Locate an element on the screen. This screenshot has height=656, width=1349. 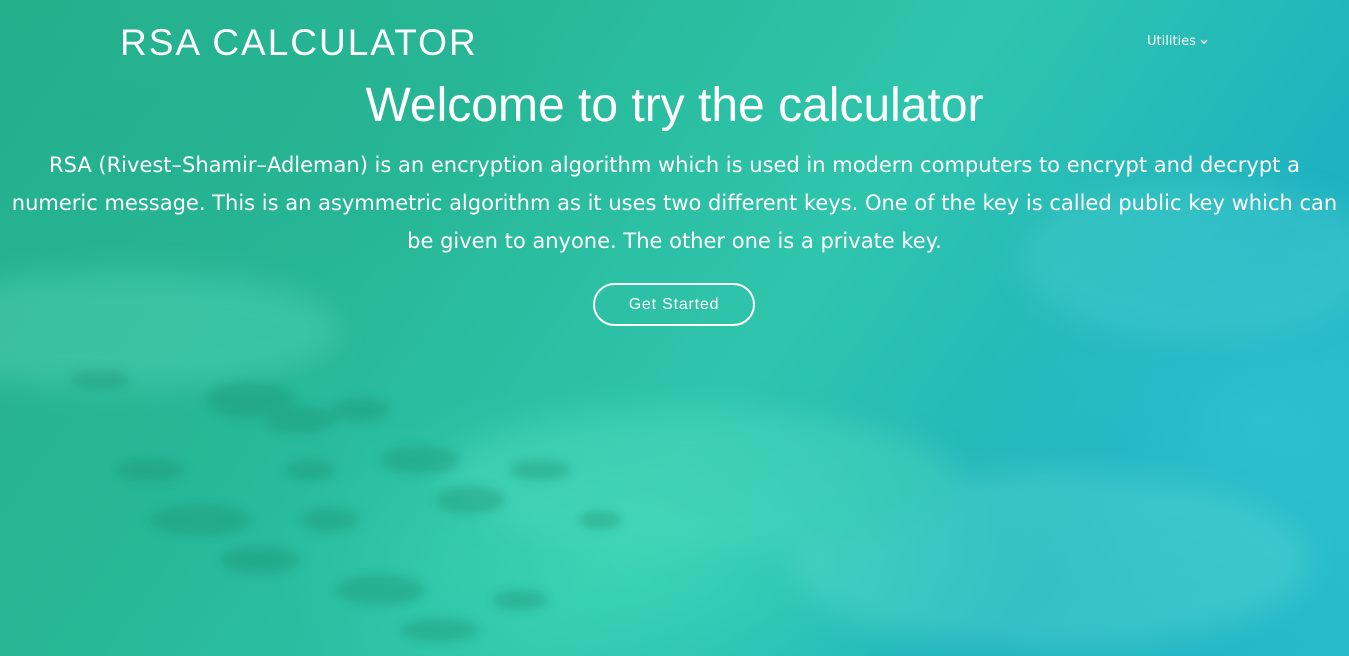
chevron-down-icon is located at coordinates (1204, 41).